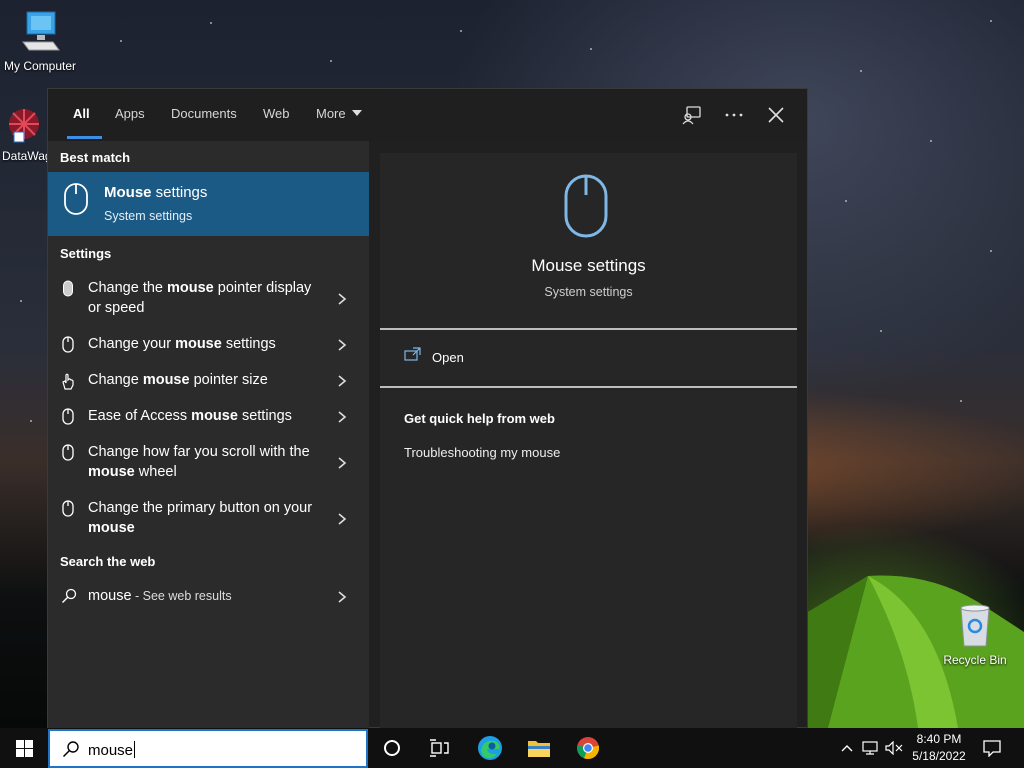 The height and width of the screenshot is (768, 1024). Describe the element at coordinates (939, 756) in the screenshot. I see `clock-date: 5/18/2022` at that location.